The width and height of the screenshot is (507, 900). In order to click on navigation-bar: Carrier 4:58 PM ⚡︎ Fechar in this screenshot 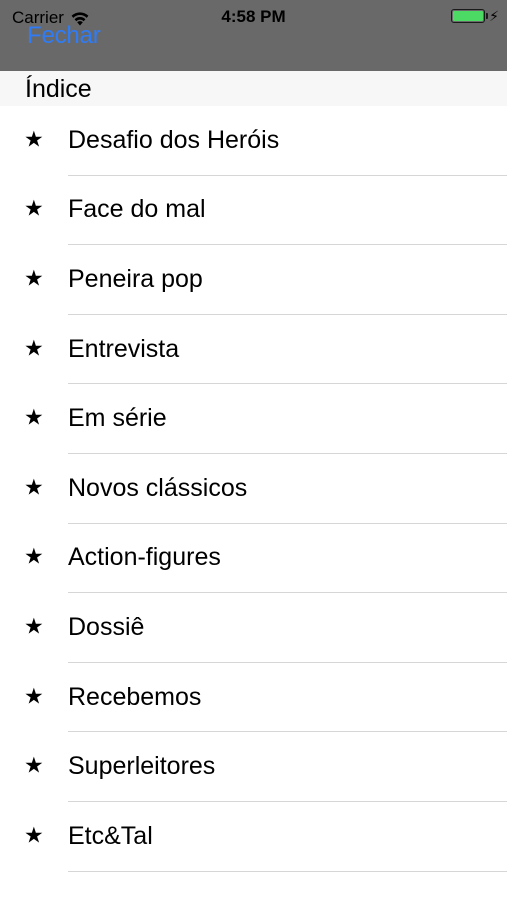, I will do `click(253, 35)`.